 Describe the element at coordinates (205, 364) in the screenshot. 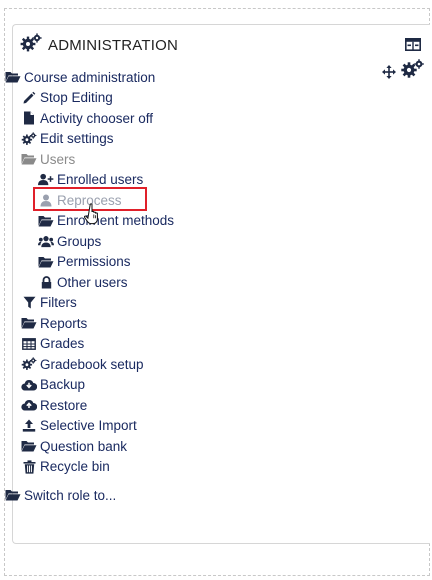

I see `tree-item-gradebook-setup: Gradebook setup` at that location.